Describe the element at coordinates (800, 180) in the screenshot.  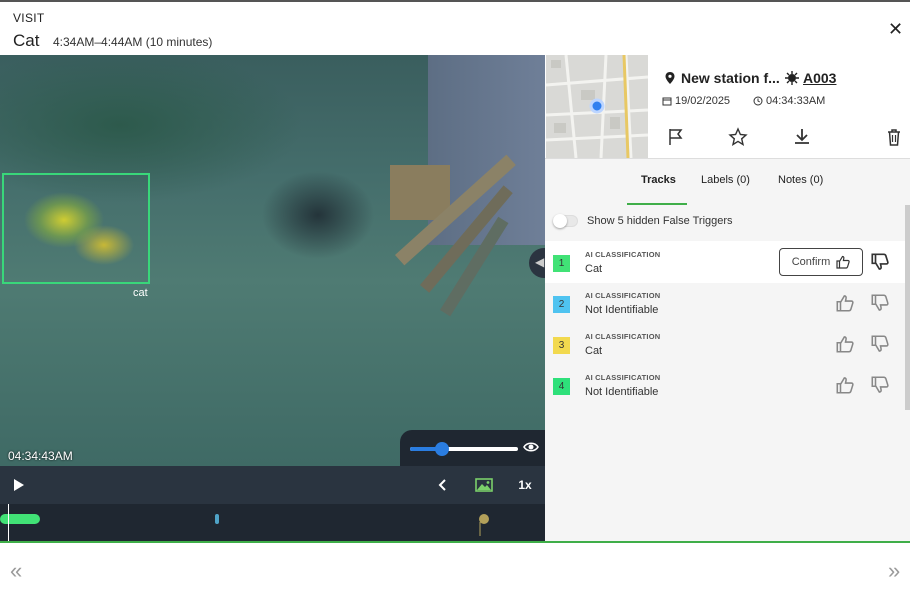
I see `tab-notes: Notes (0)` at that location.